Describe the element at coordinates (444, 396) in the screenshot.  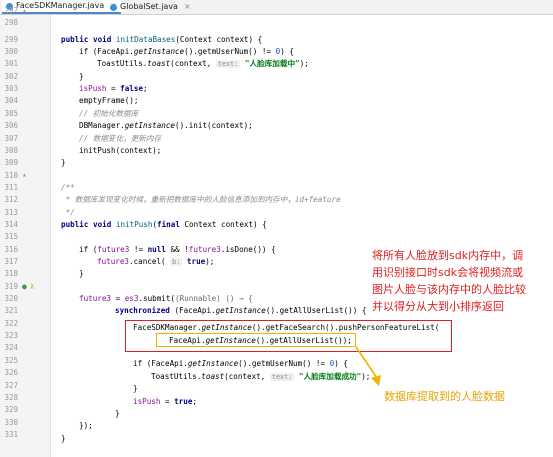
I see `yellow-annotation-note: 数据库提取到的人脸数据` at that location.